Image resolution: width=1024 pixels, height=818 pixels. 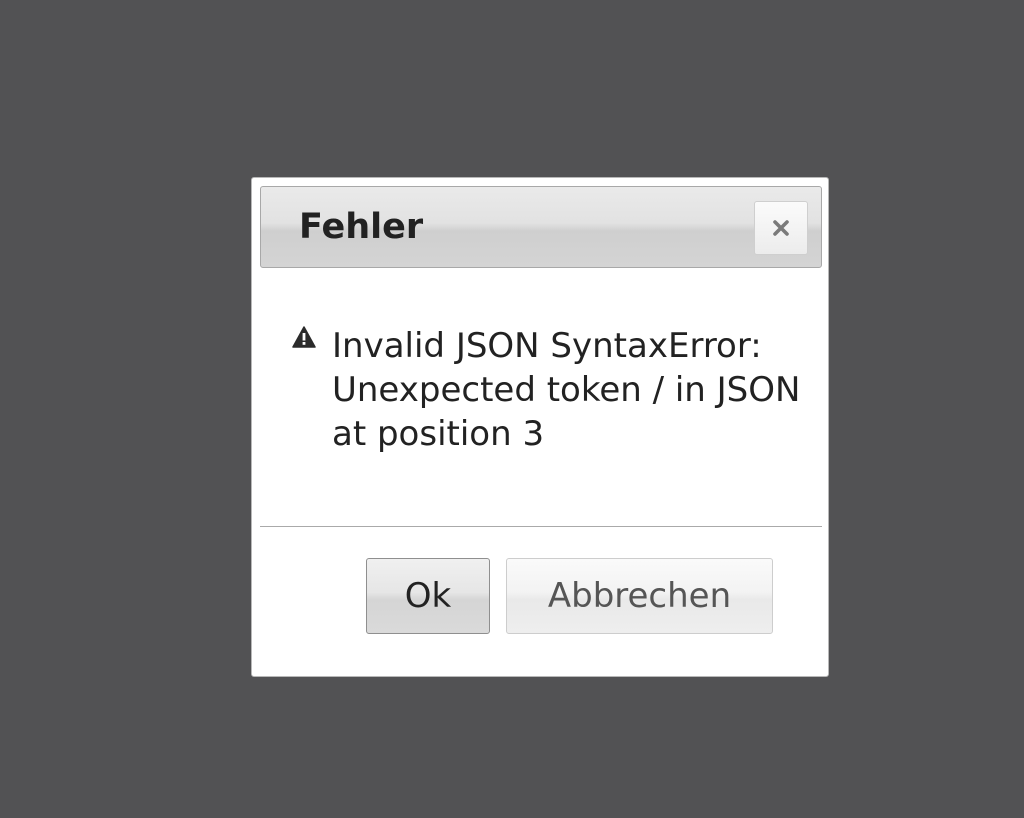 What do you see at coordinates (639, 596) in the screenshot?
I see `cancel-button: Abbrechen` at bounding box center [639, 596].